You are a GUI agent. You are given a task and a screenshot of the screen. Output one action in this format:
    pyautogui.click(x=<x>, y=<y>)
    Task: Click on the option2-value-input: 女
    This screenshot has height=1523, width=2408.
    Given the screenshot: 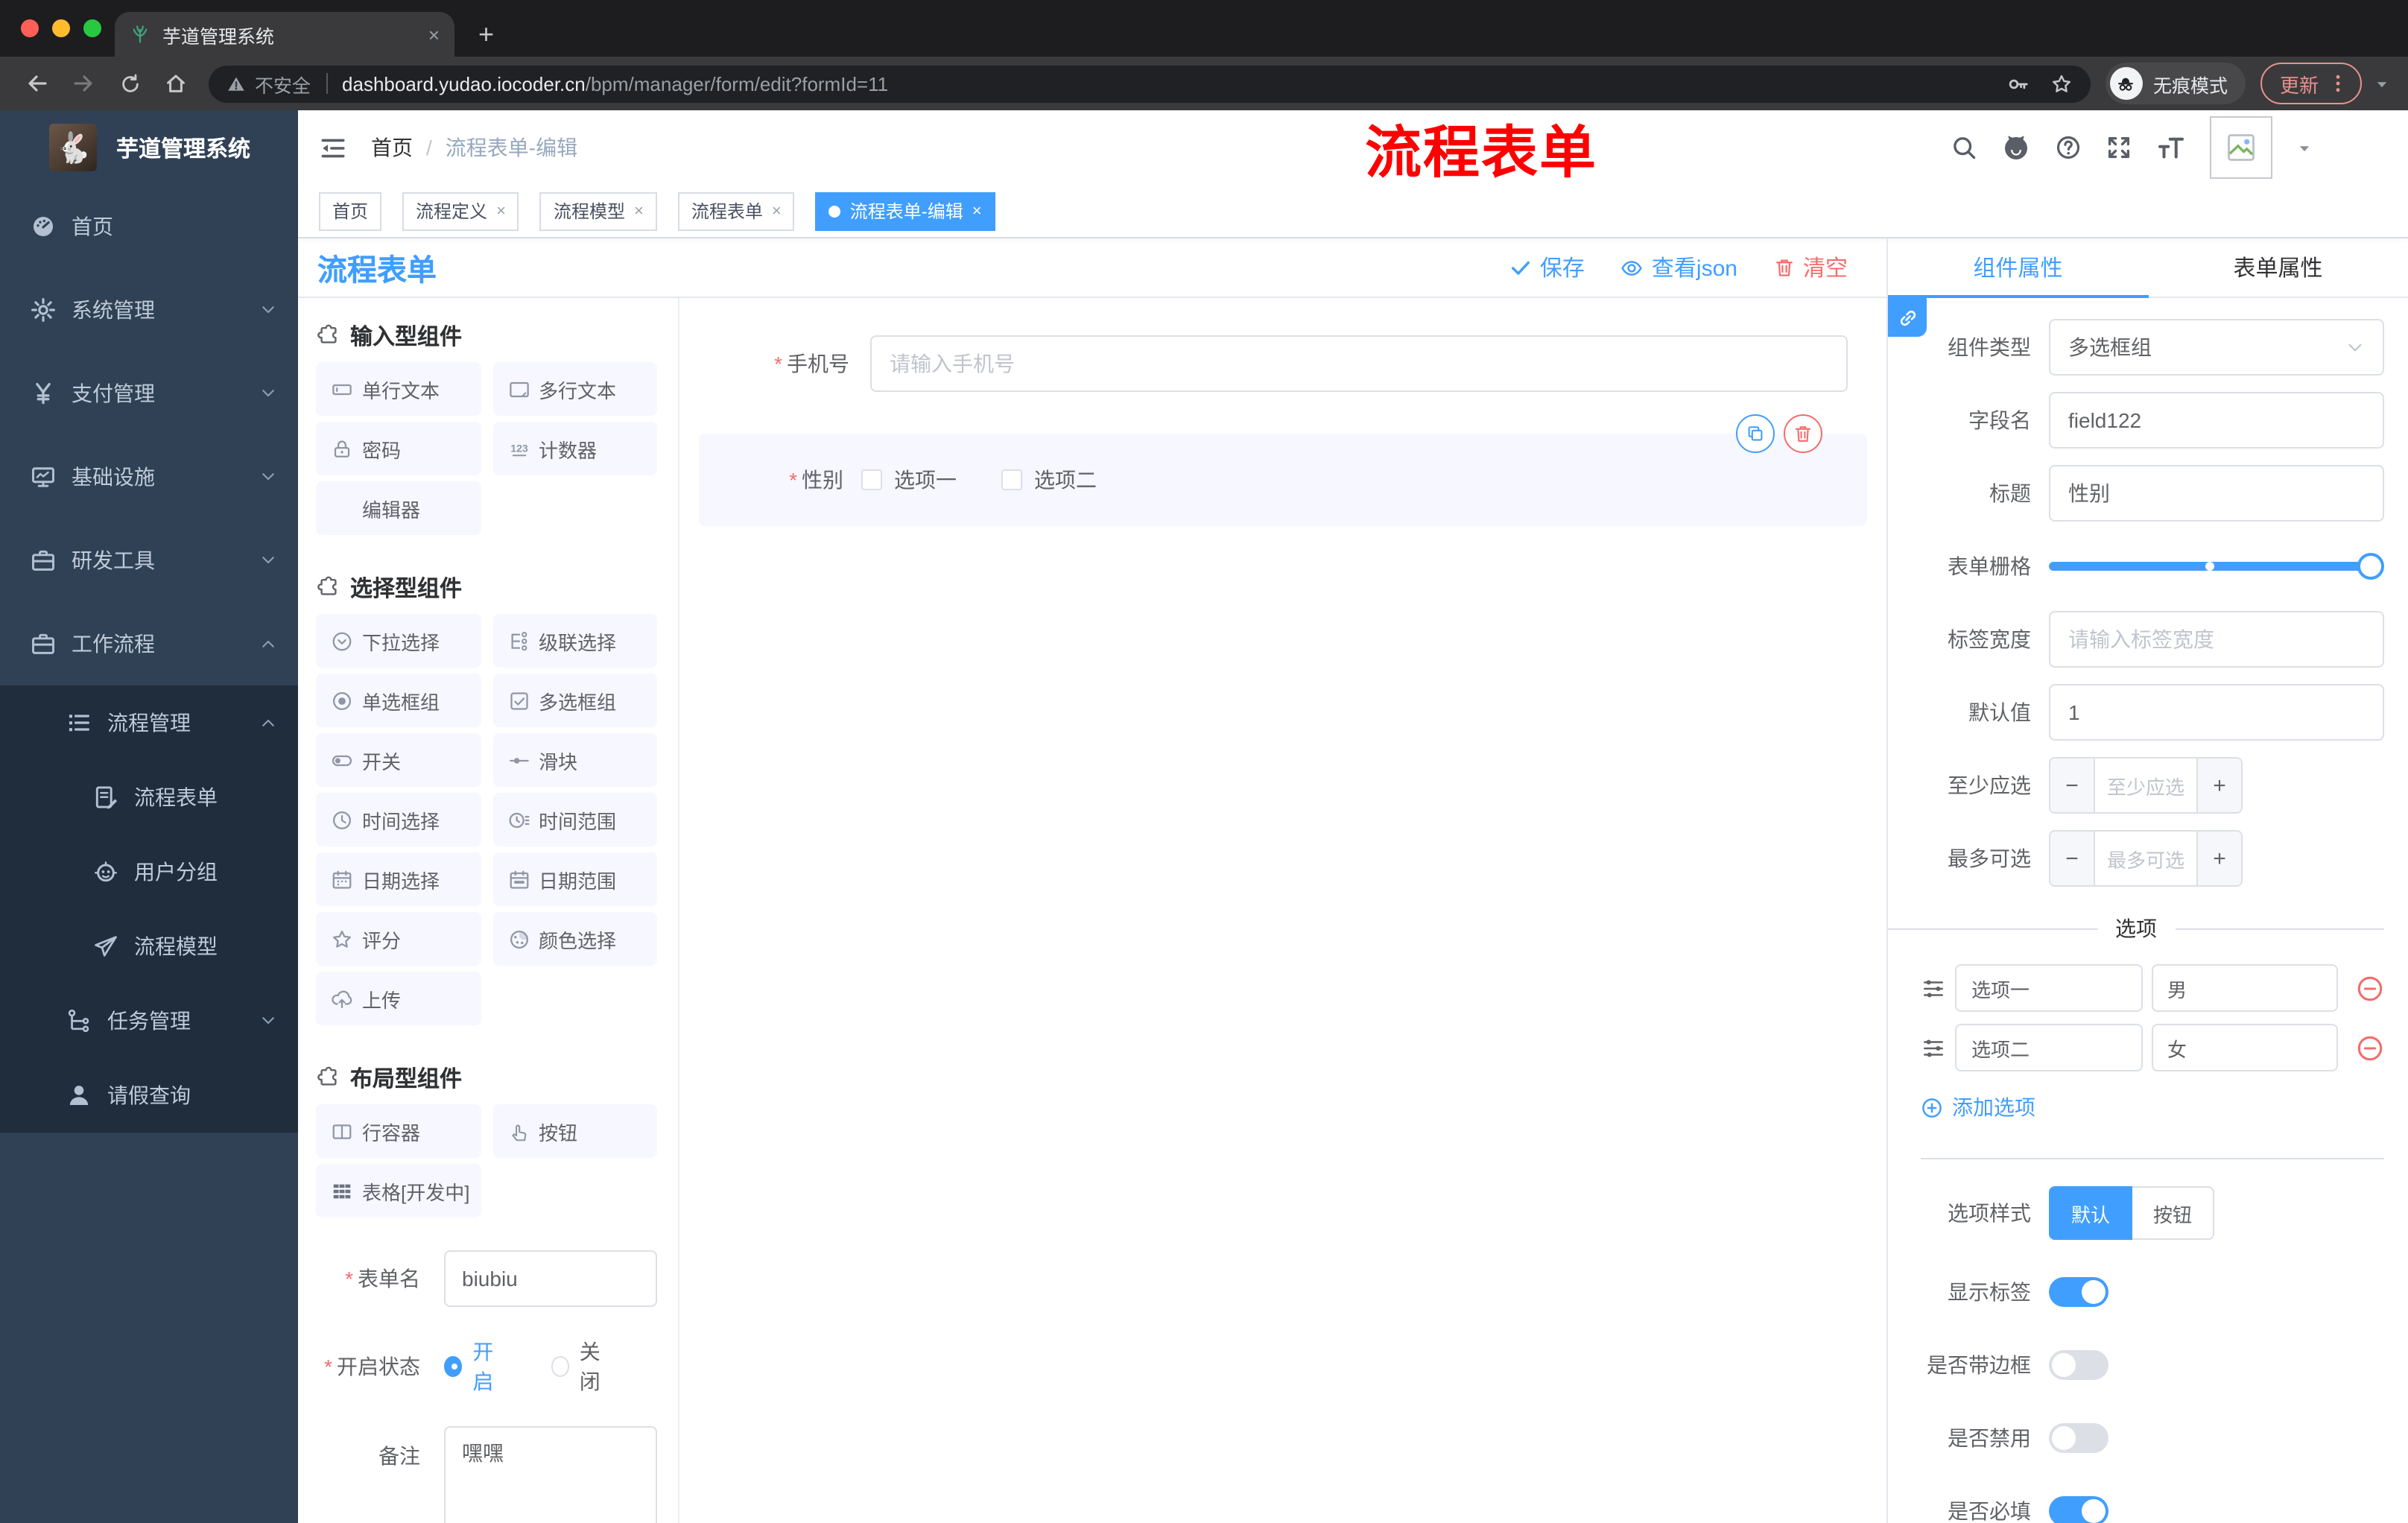 What is the action you would take?
    pyautogui.click(x=2244, y=1048)
    